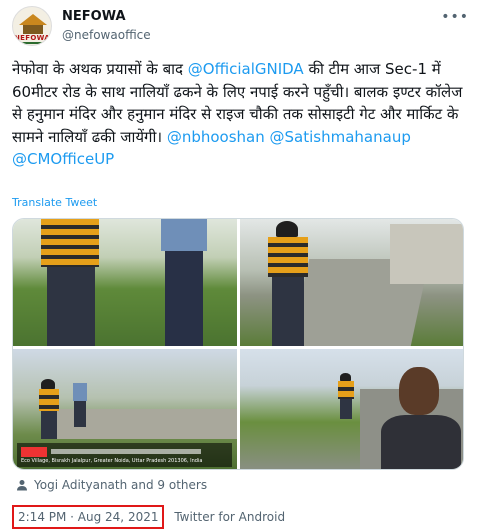 Image resolution: width=481 pixels, height=531 pixels. What do you see at coordinates (421, 442) in the screenshot?
I see `selfie-shirt` at bounding box center [421, 442].